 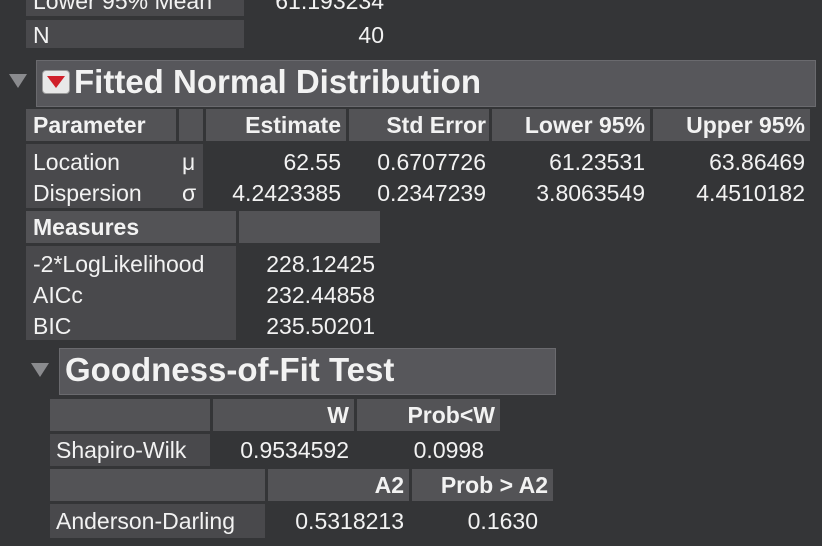 I want to click on measure-bic-name: BIC, so click(x=52, y=326).